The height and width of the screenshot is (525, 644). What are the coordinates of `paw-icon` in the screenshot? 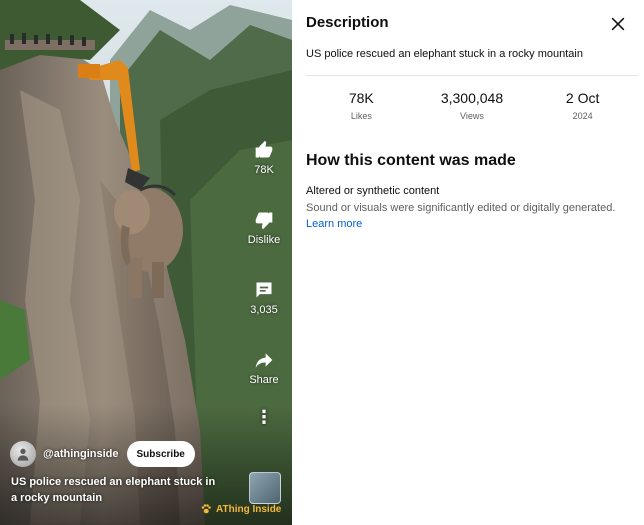 It's located at (206, 509).